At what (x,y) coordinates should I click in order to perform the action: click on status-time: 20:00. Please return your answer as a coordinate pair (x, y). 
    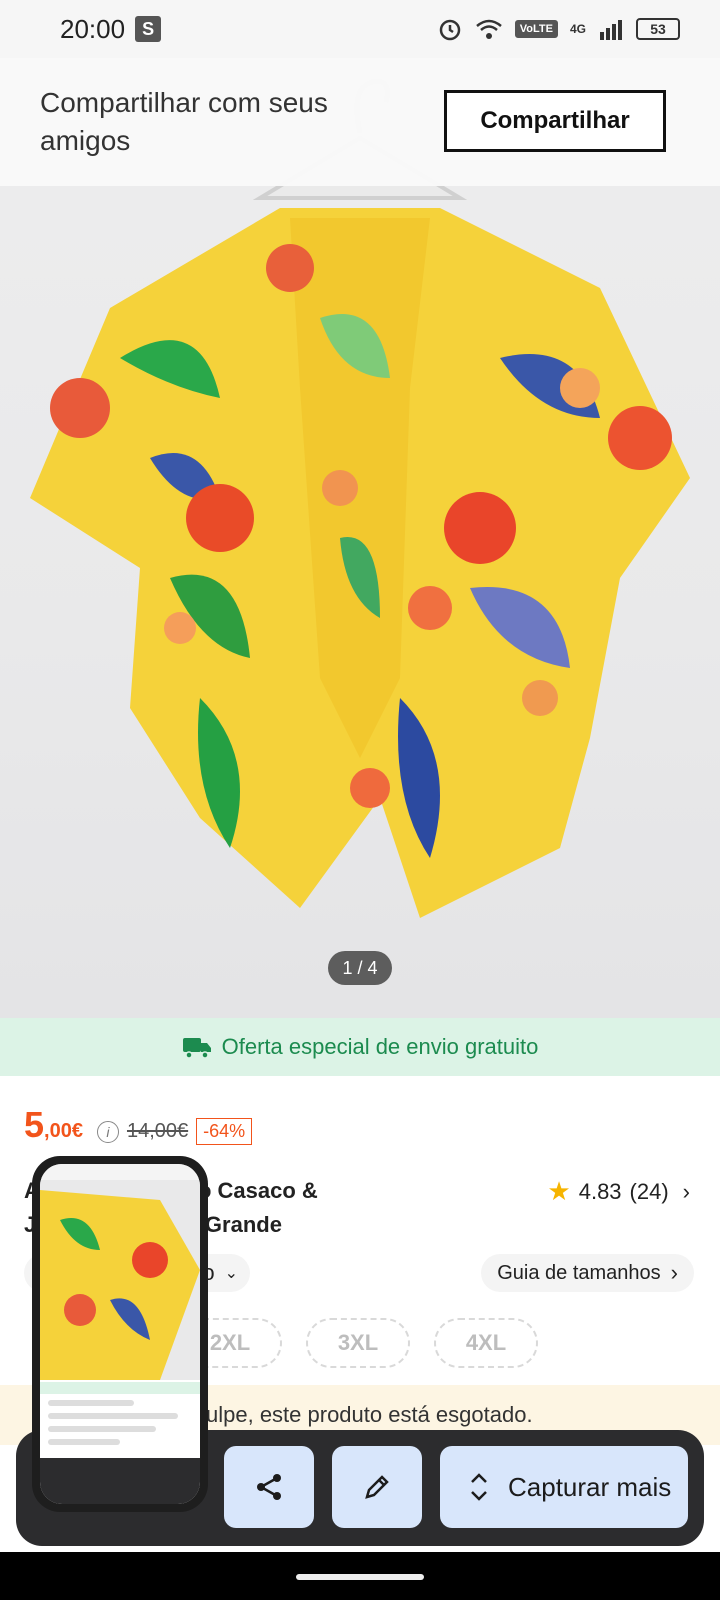
    Looking at the image, I should click on (93, 28).